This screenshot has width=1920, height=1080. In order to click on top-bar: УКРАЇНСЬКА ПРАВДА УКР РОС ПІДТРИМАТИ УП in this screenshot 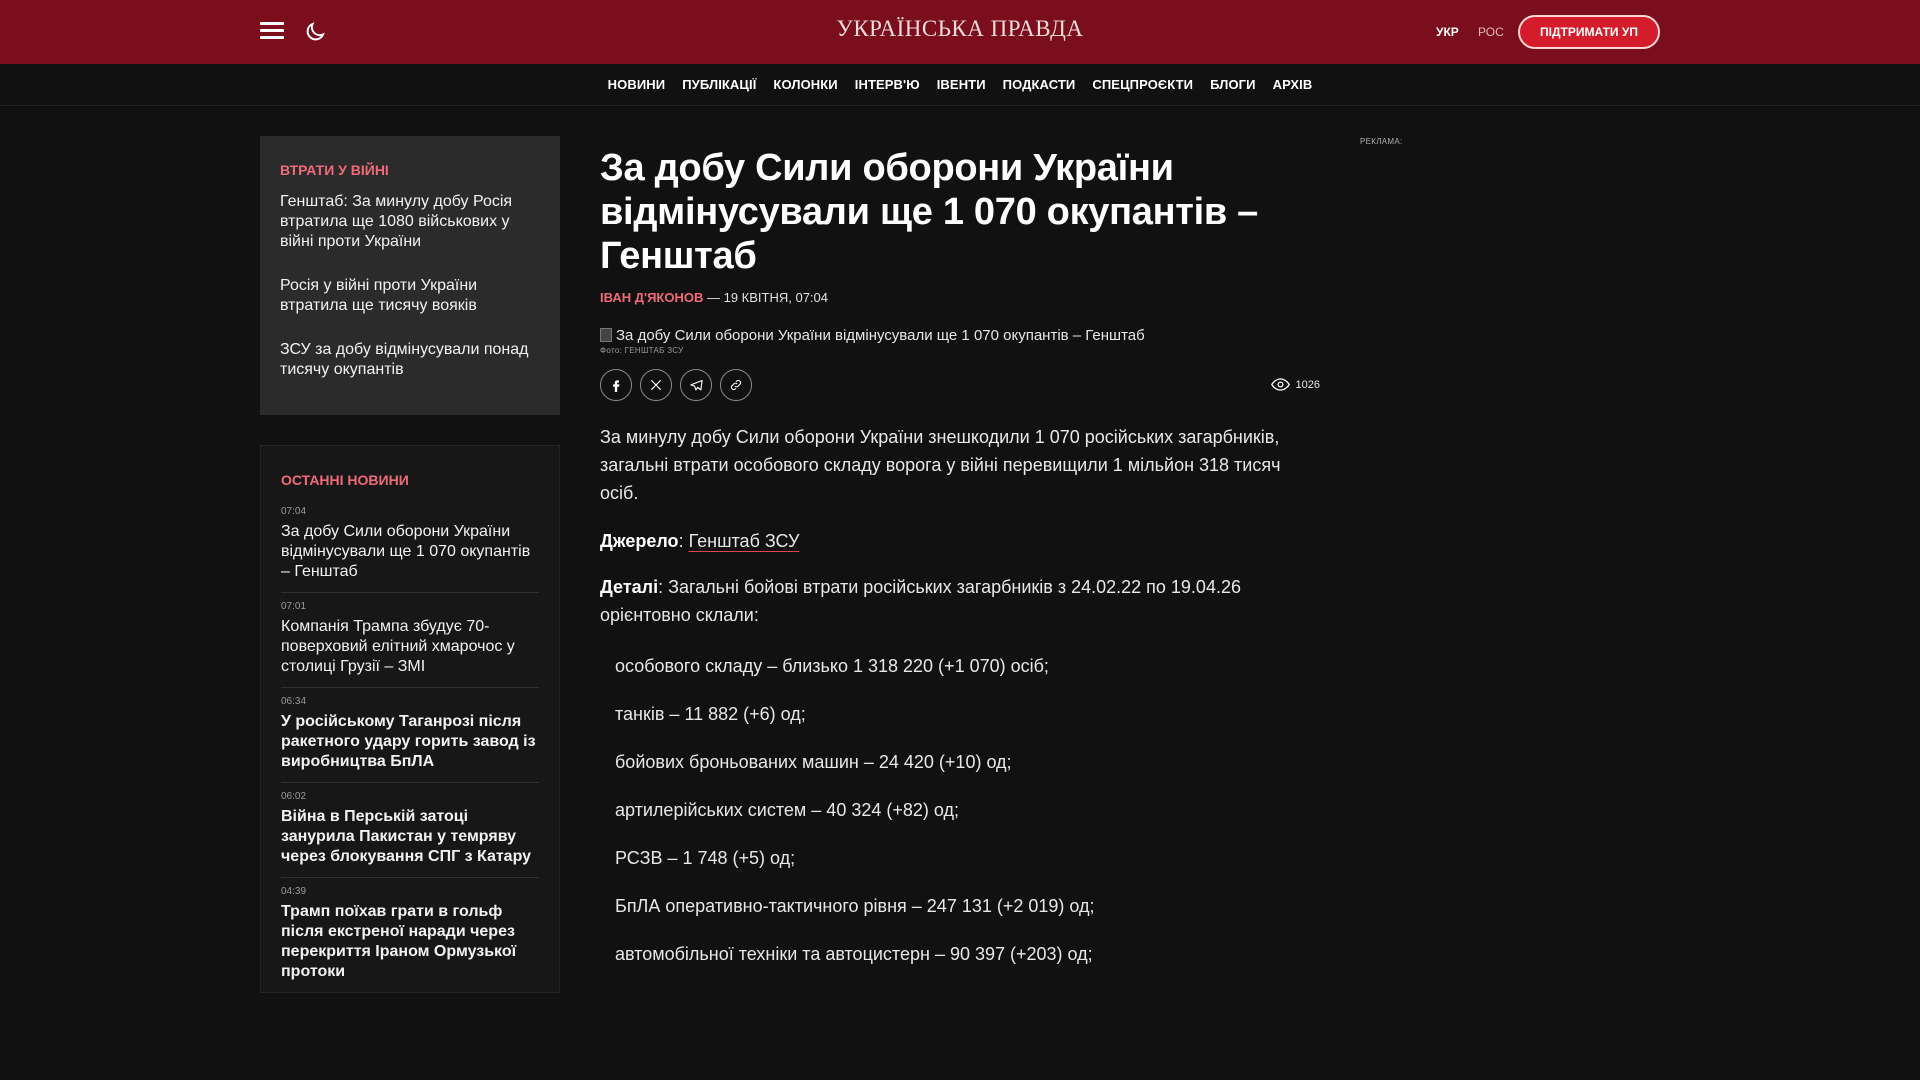, I will do `click(960, 32)`.